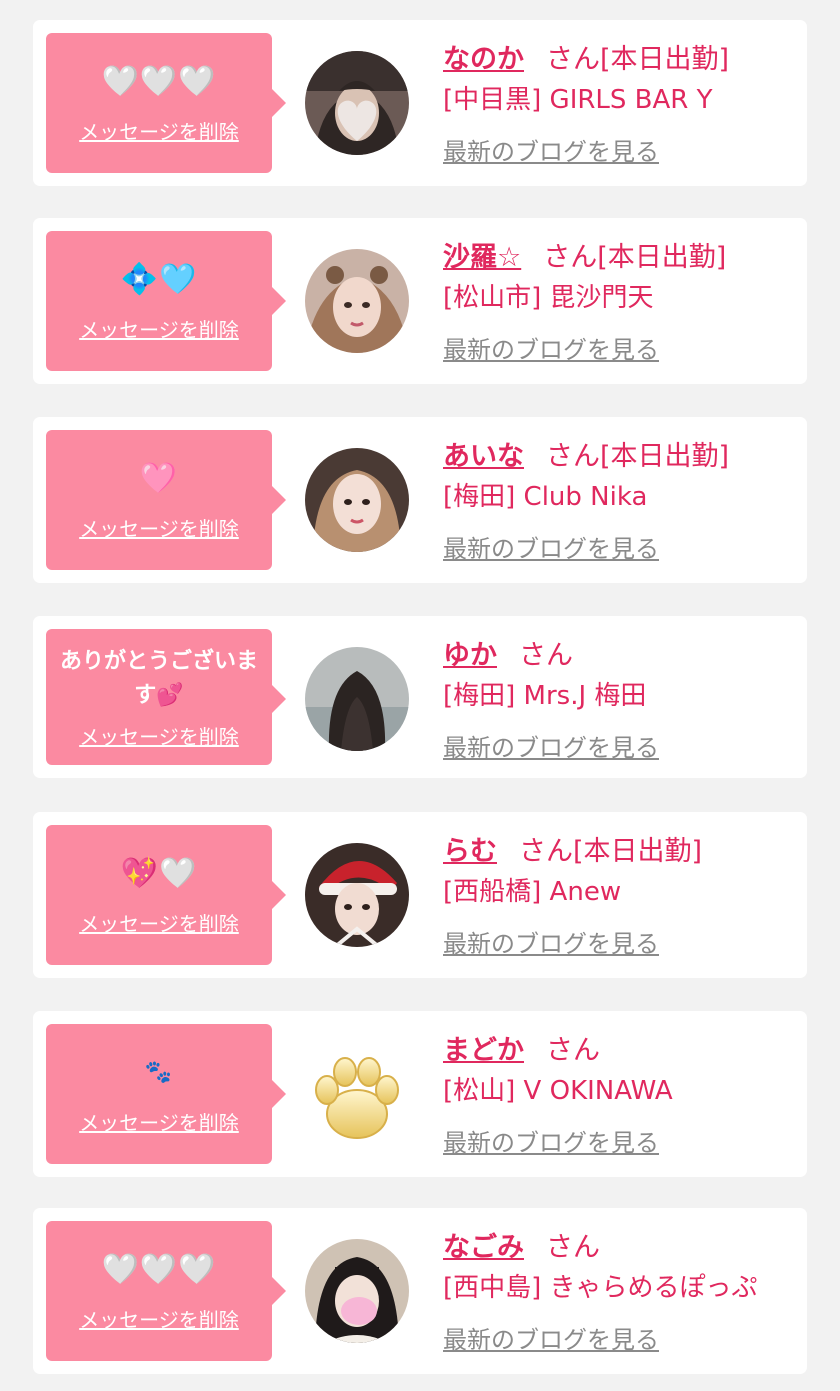  What do you see at coordinates (483, 1047) in the screenshot?
I see `cast-name-link: まどか` at bounding box center [483, 1047].